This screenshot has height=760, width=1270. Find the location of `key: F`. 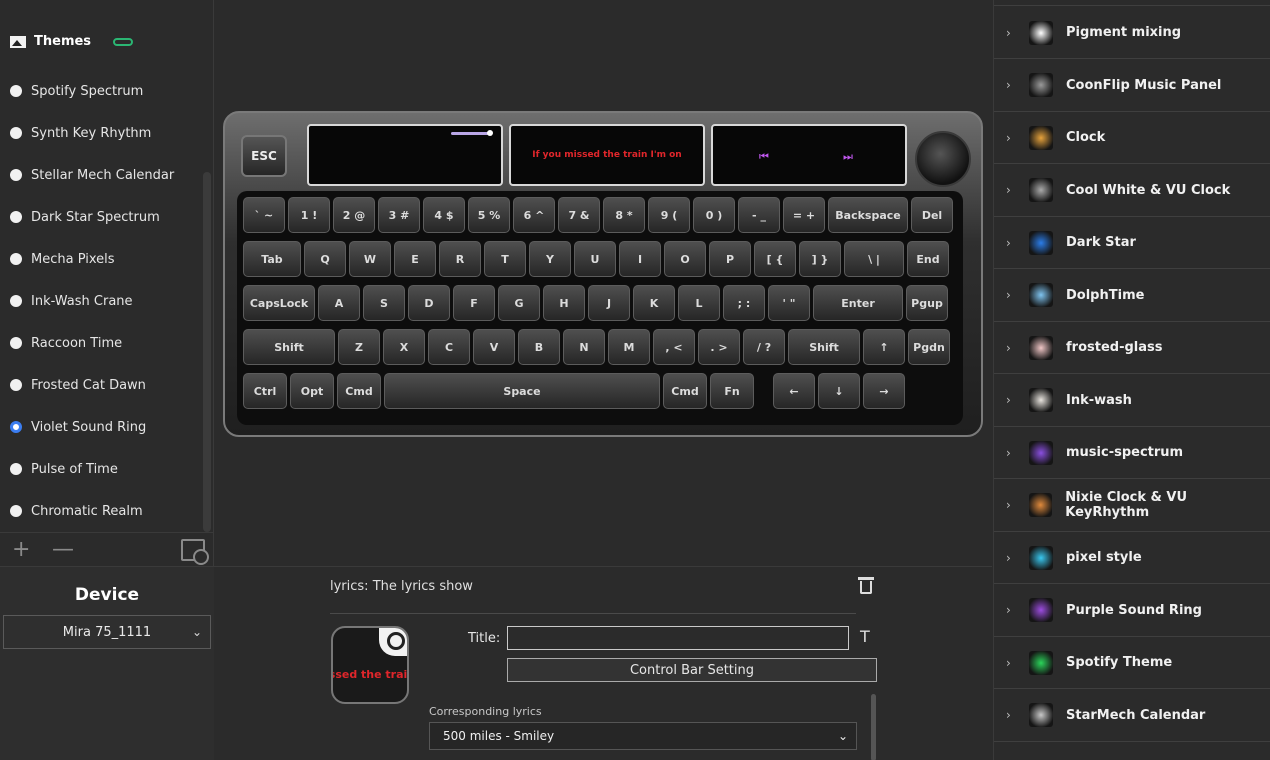

key: F is located at coordinates (474, 303).